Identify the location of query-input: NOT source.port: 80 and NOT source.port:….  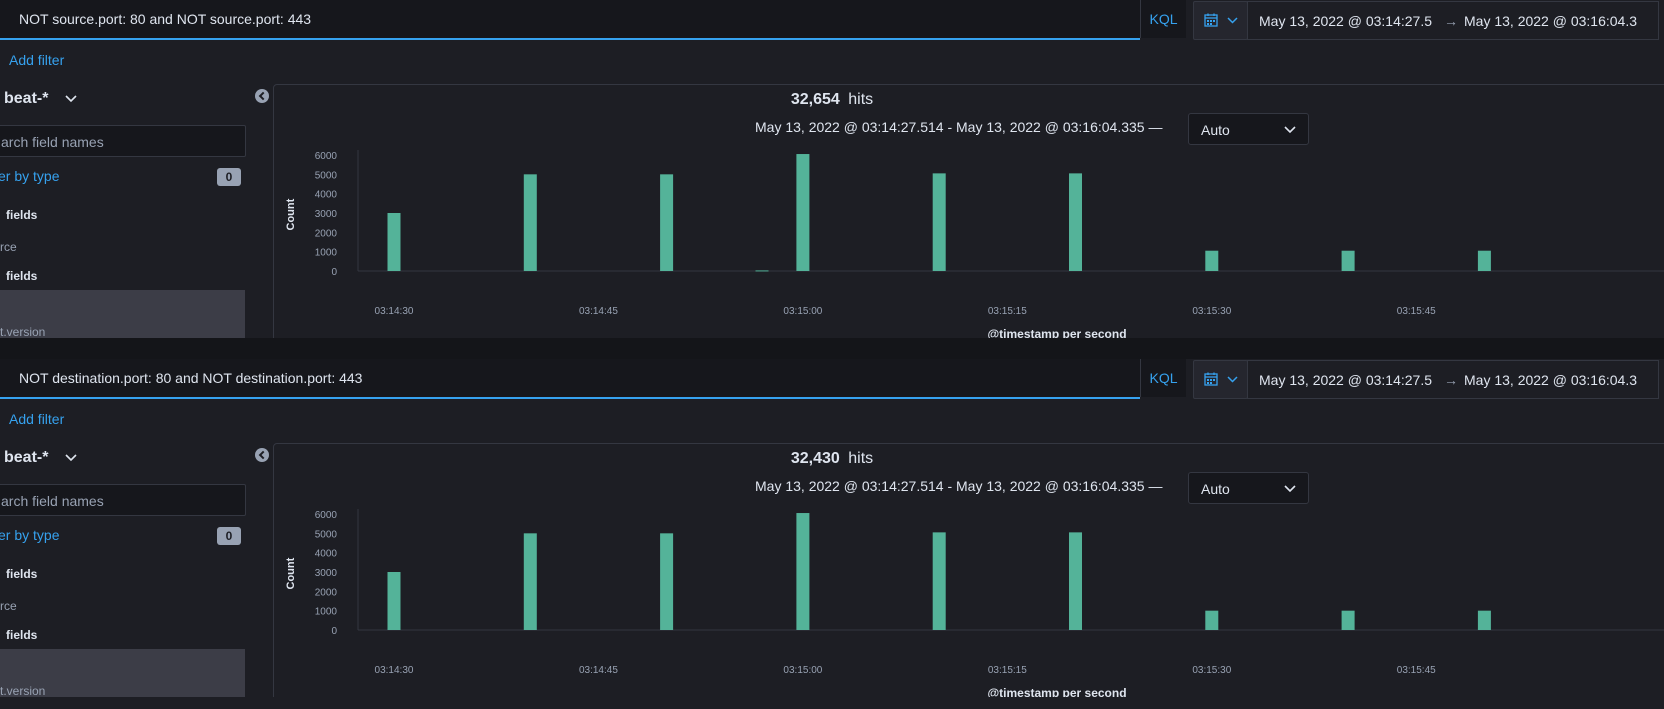
(165, 19).